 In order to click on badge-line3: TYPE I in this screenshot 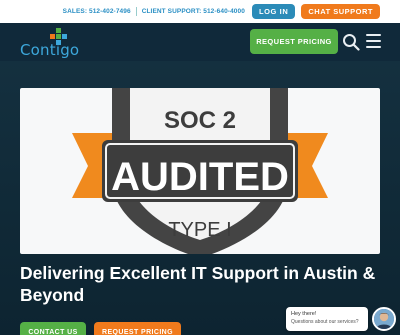, I will do `click(199, 230)`.